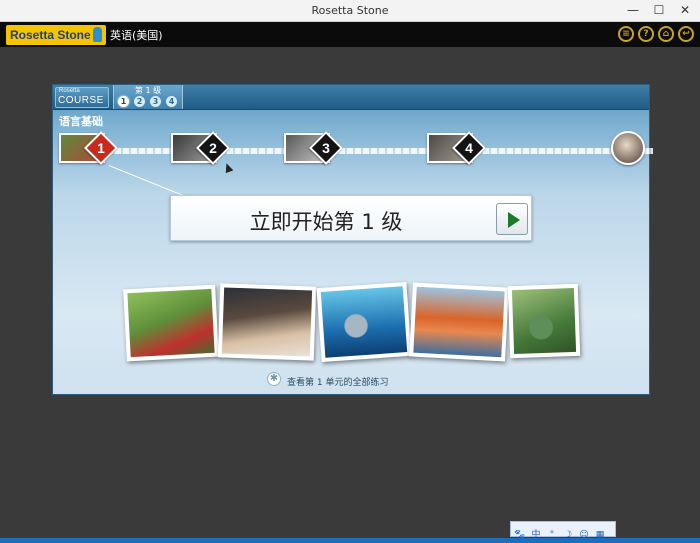 This screenshot has width=700, height=543. I want to click on lesson-track, so click(368, 151).